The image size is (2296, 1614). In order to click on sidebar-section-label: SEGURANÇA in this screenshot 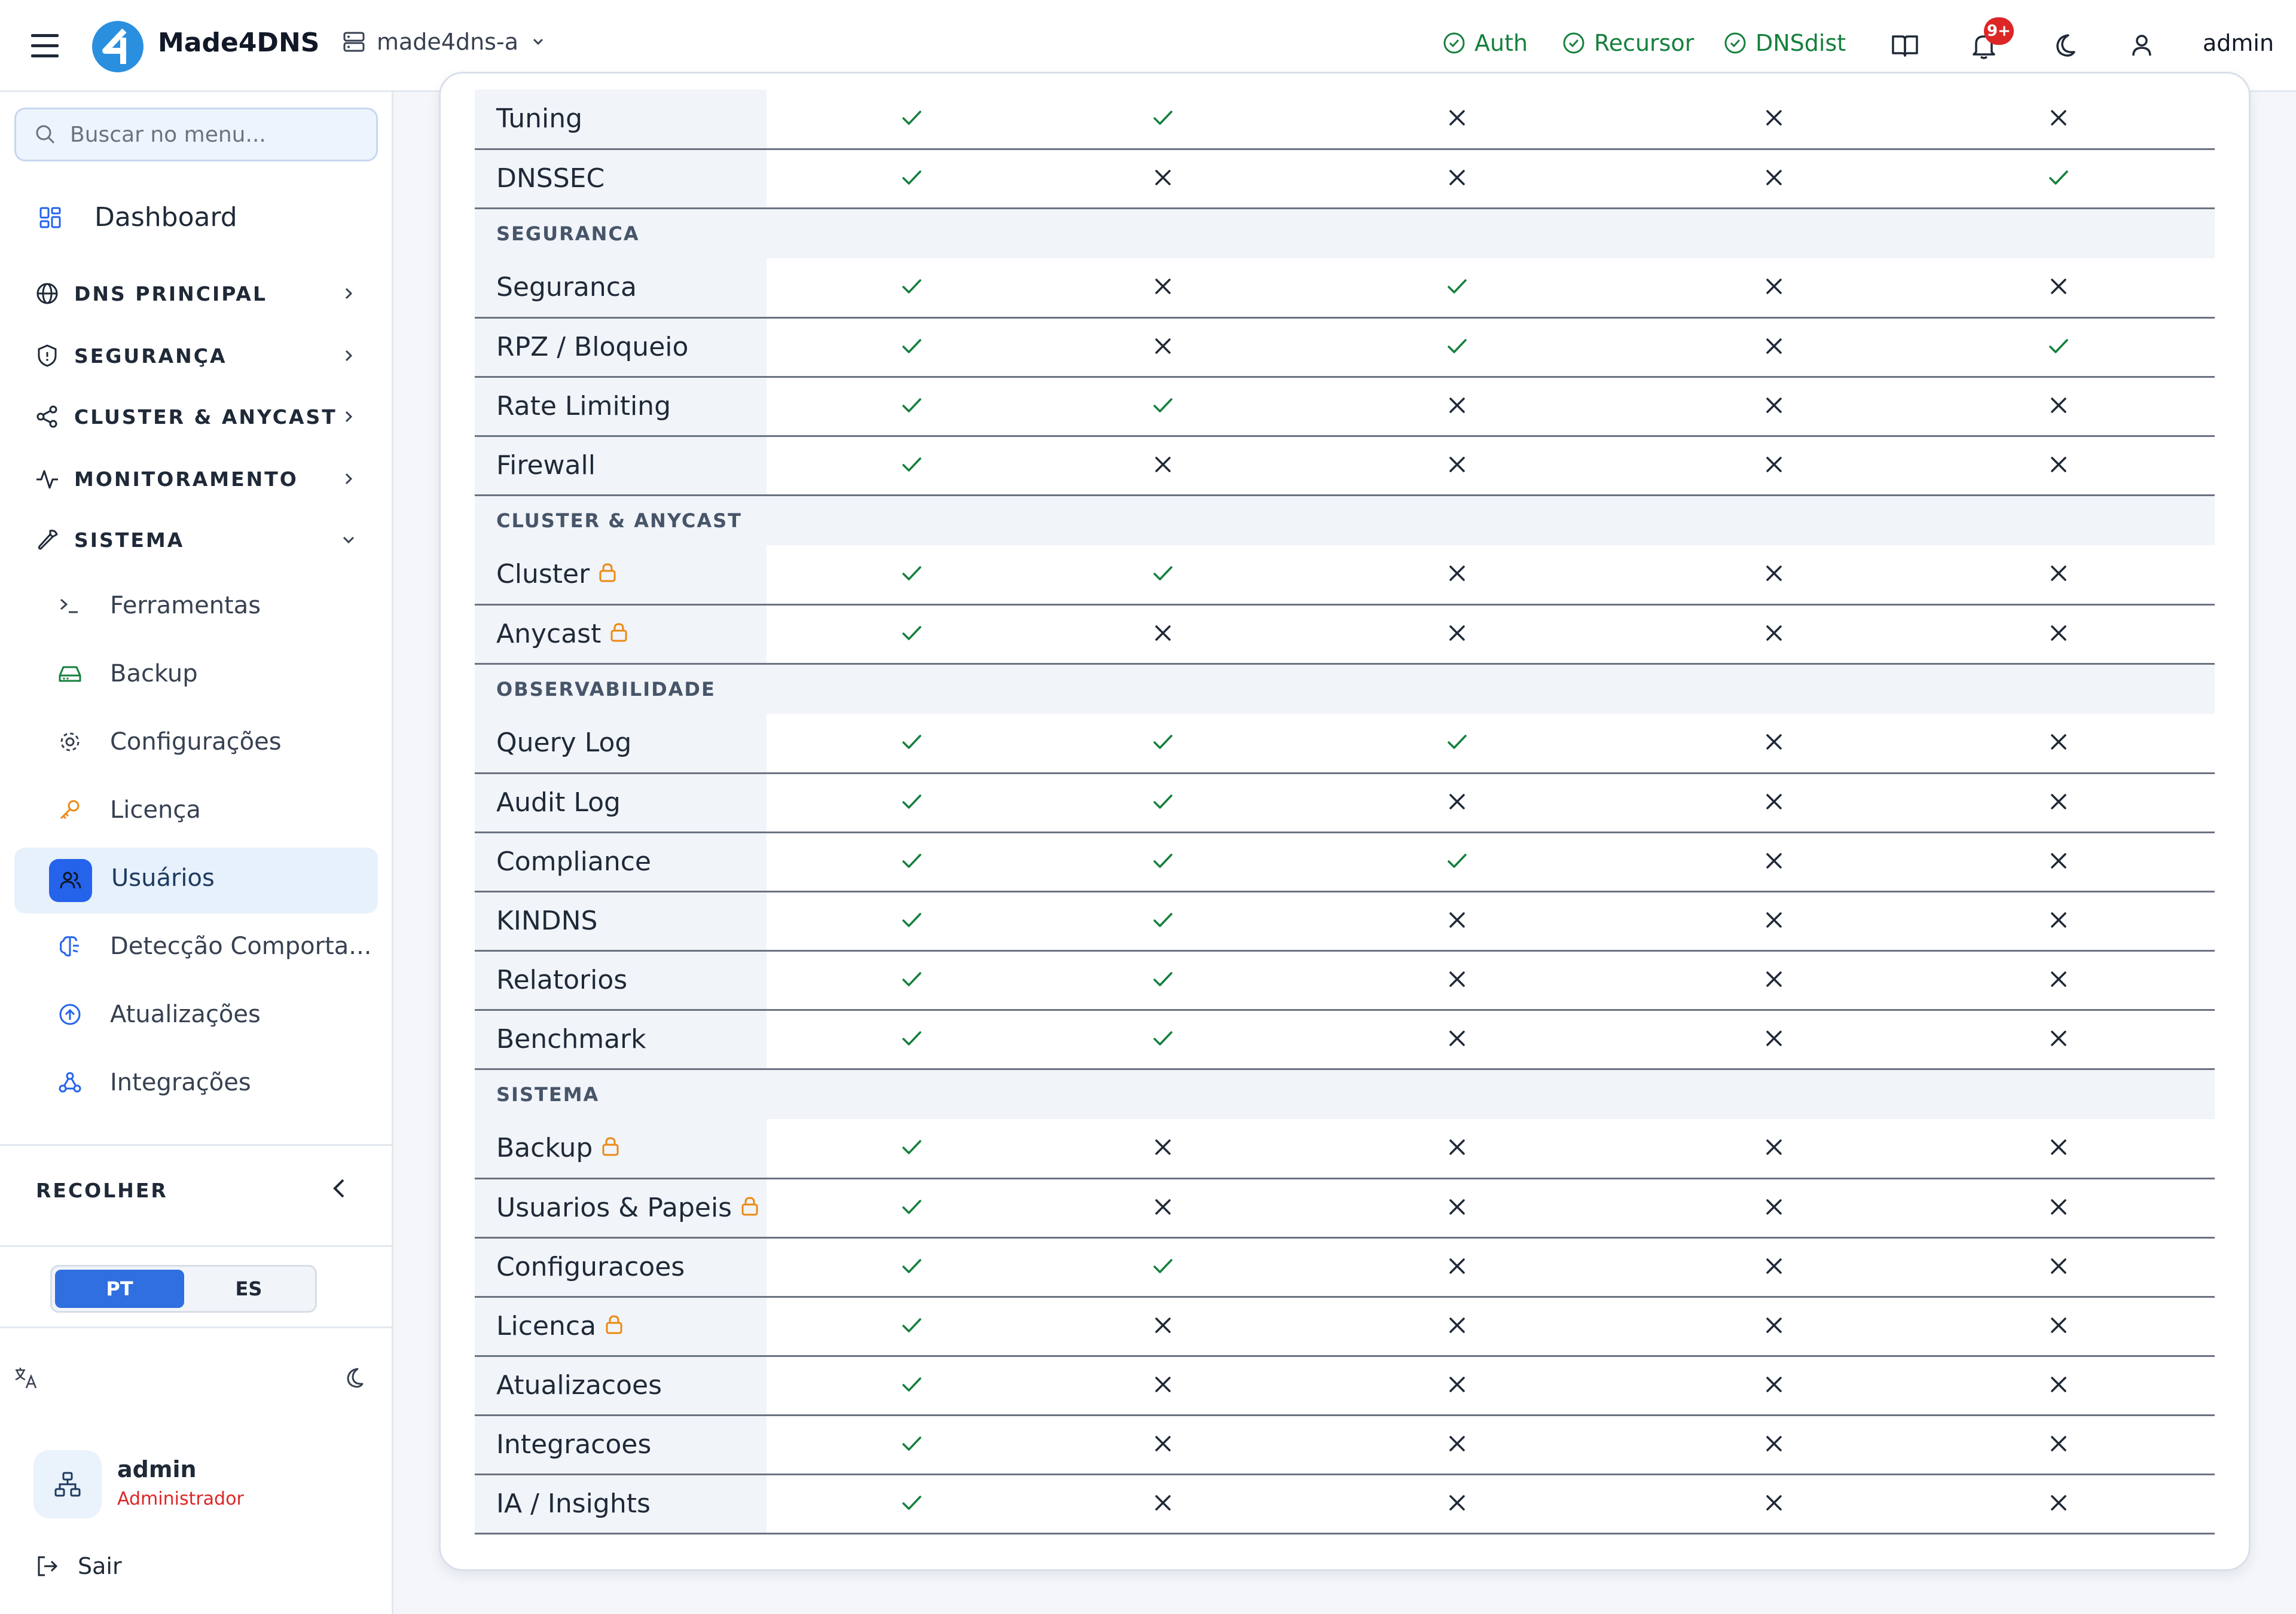, I will do `click(150, 356)`.